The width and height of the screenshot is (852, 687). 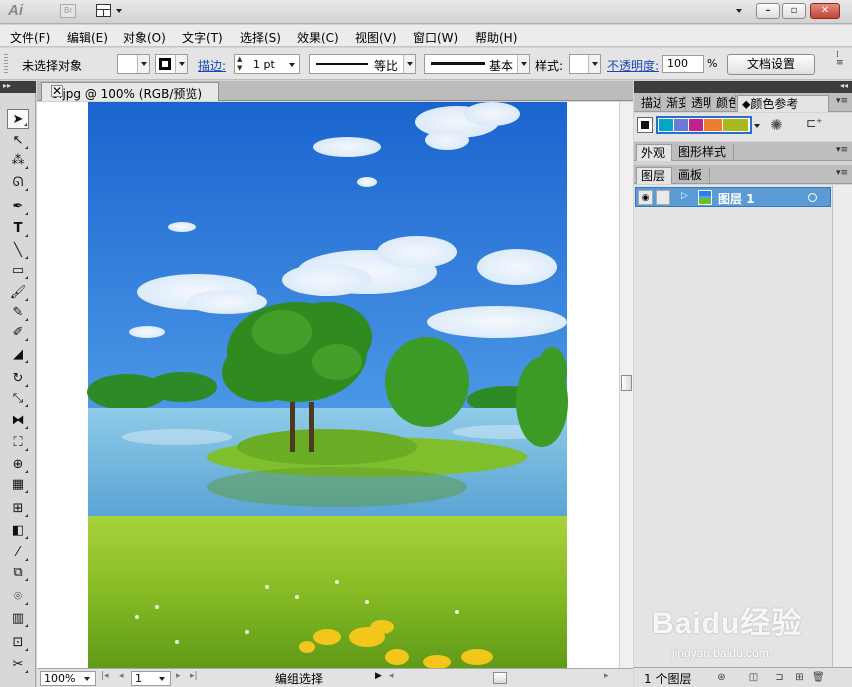 What do you see at coordinates (362, 64) in the screenshot?
I see `variable-width-profile: 等比` at bounding box center [362, 64].